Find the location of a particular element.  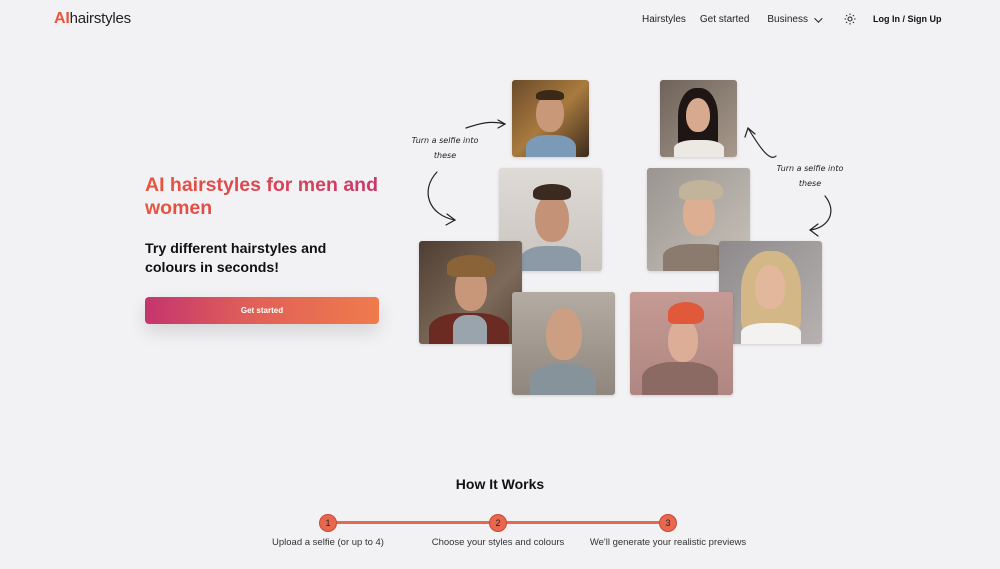

logo-ai: AI is located at coordinates (62, 18).